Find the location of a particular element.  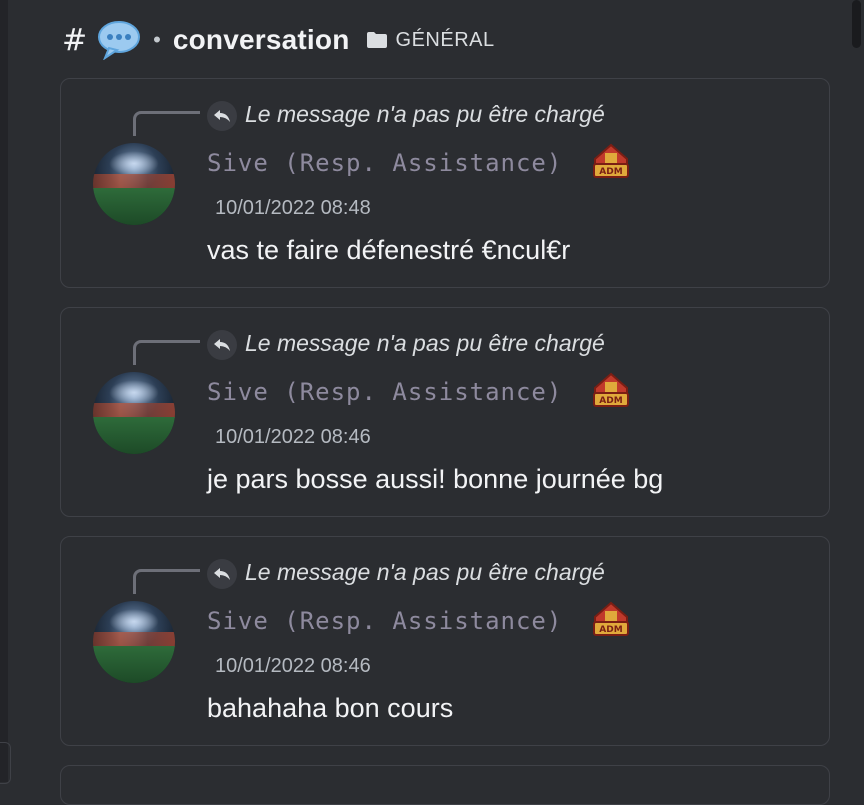

message-text: vas te faire défenestré €ncul€r is located at coordinates (389, 250).